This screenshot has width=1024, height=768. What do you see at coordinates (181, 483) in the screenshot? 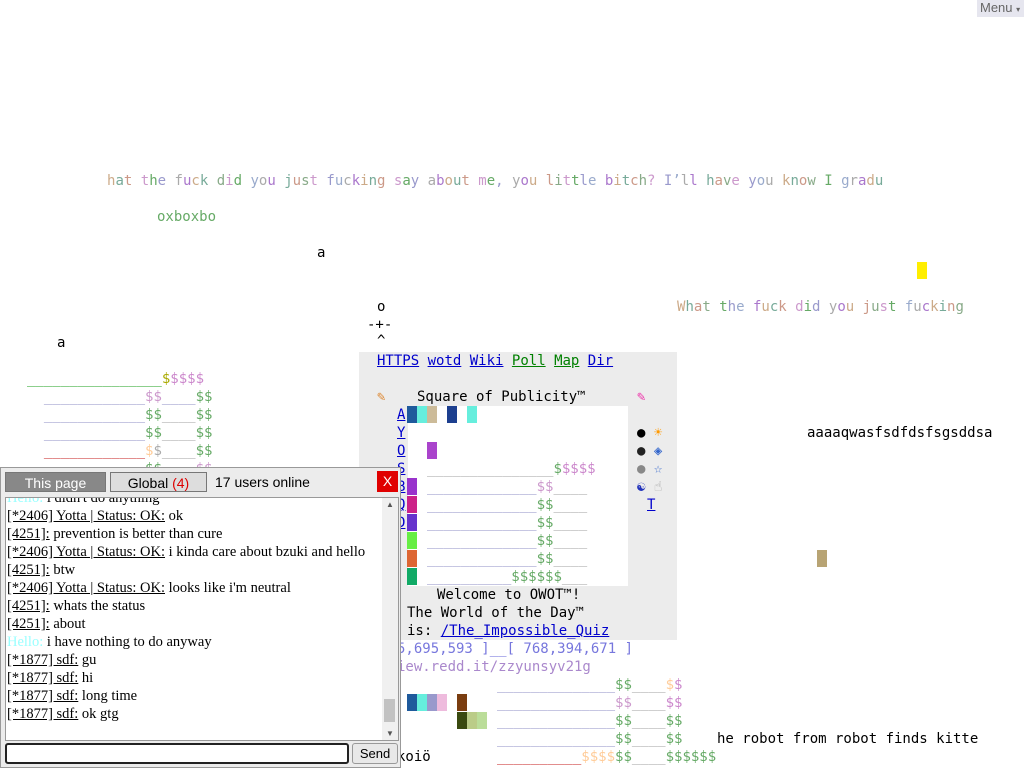
I see `global-count-badge: (4)` at bounding box center [181, 483].